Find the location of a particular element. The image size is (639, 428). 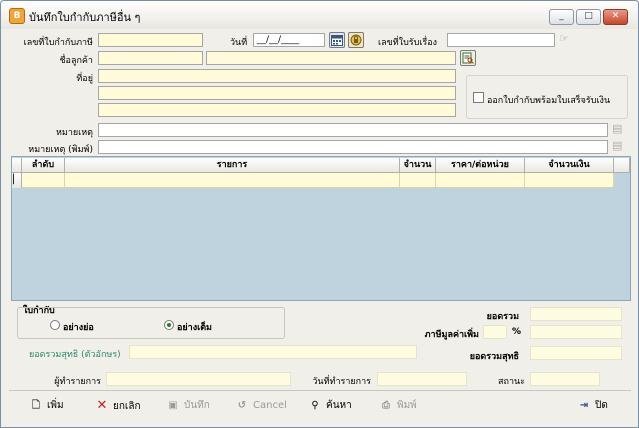

maximize-button: □ is located at coordinates (588, 17).